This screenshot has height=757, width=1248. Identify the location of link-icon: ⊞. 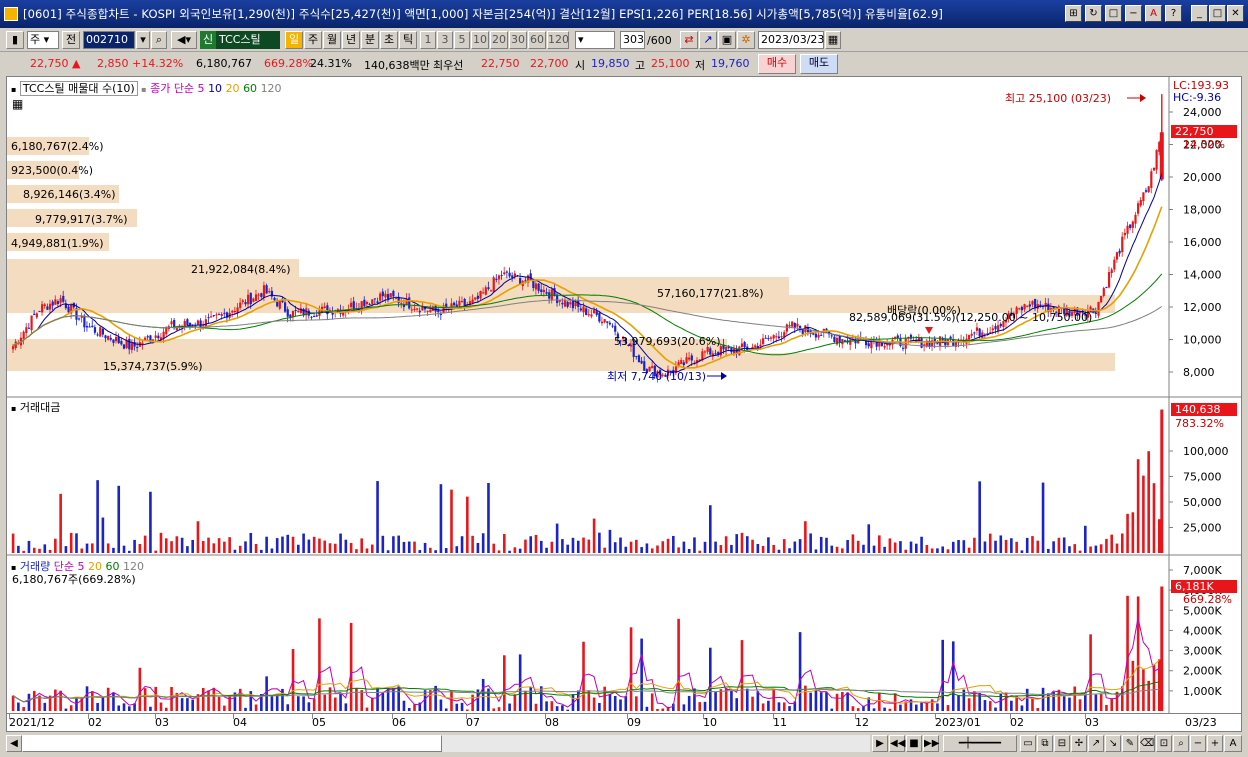
(1073, 13).